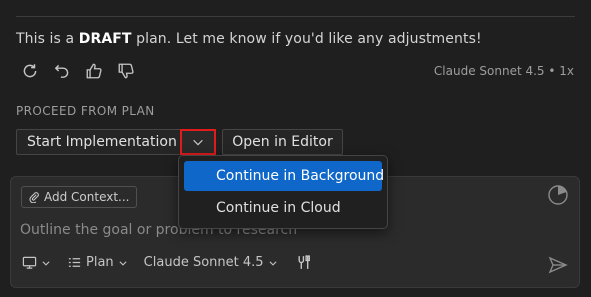  I want to click on thumbs-down-icon, so click(126, 71).